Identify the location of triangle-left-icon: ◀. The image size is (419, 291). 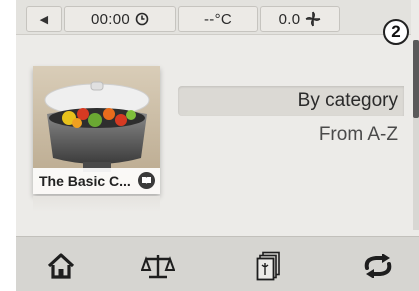
(44, 19).